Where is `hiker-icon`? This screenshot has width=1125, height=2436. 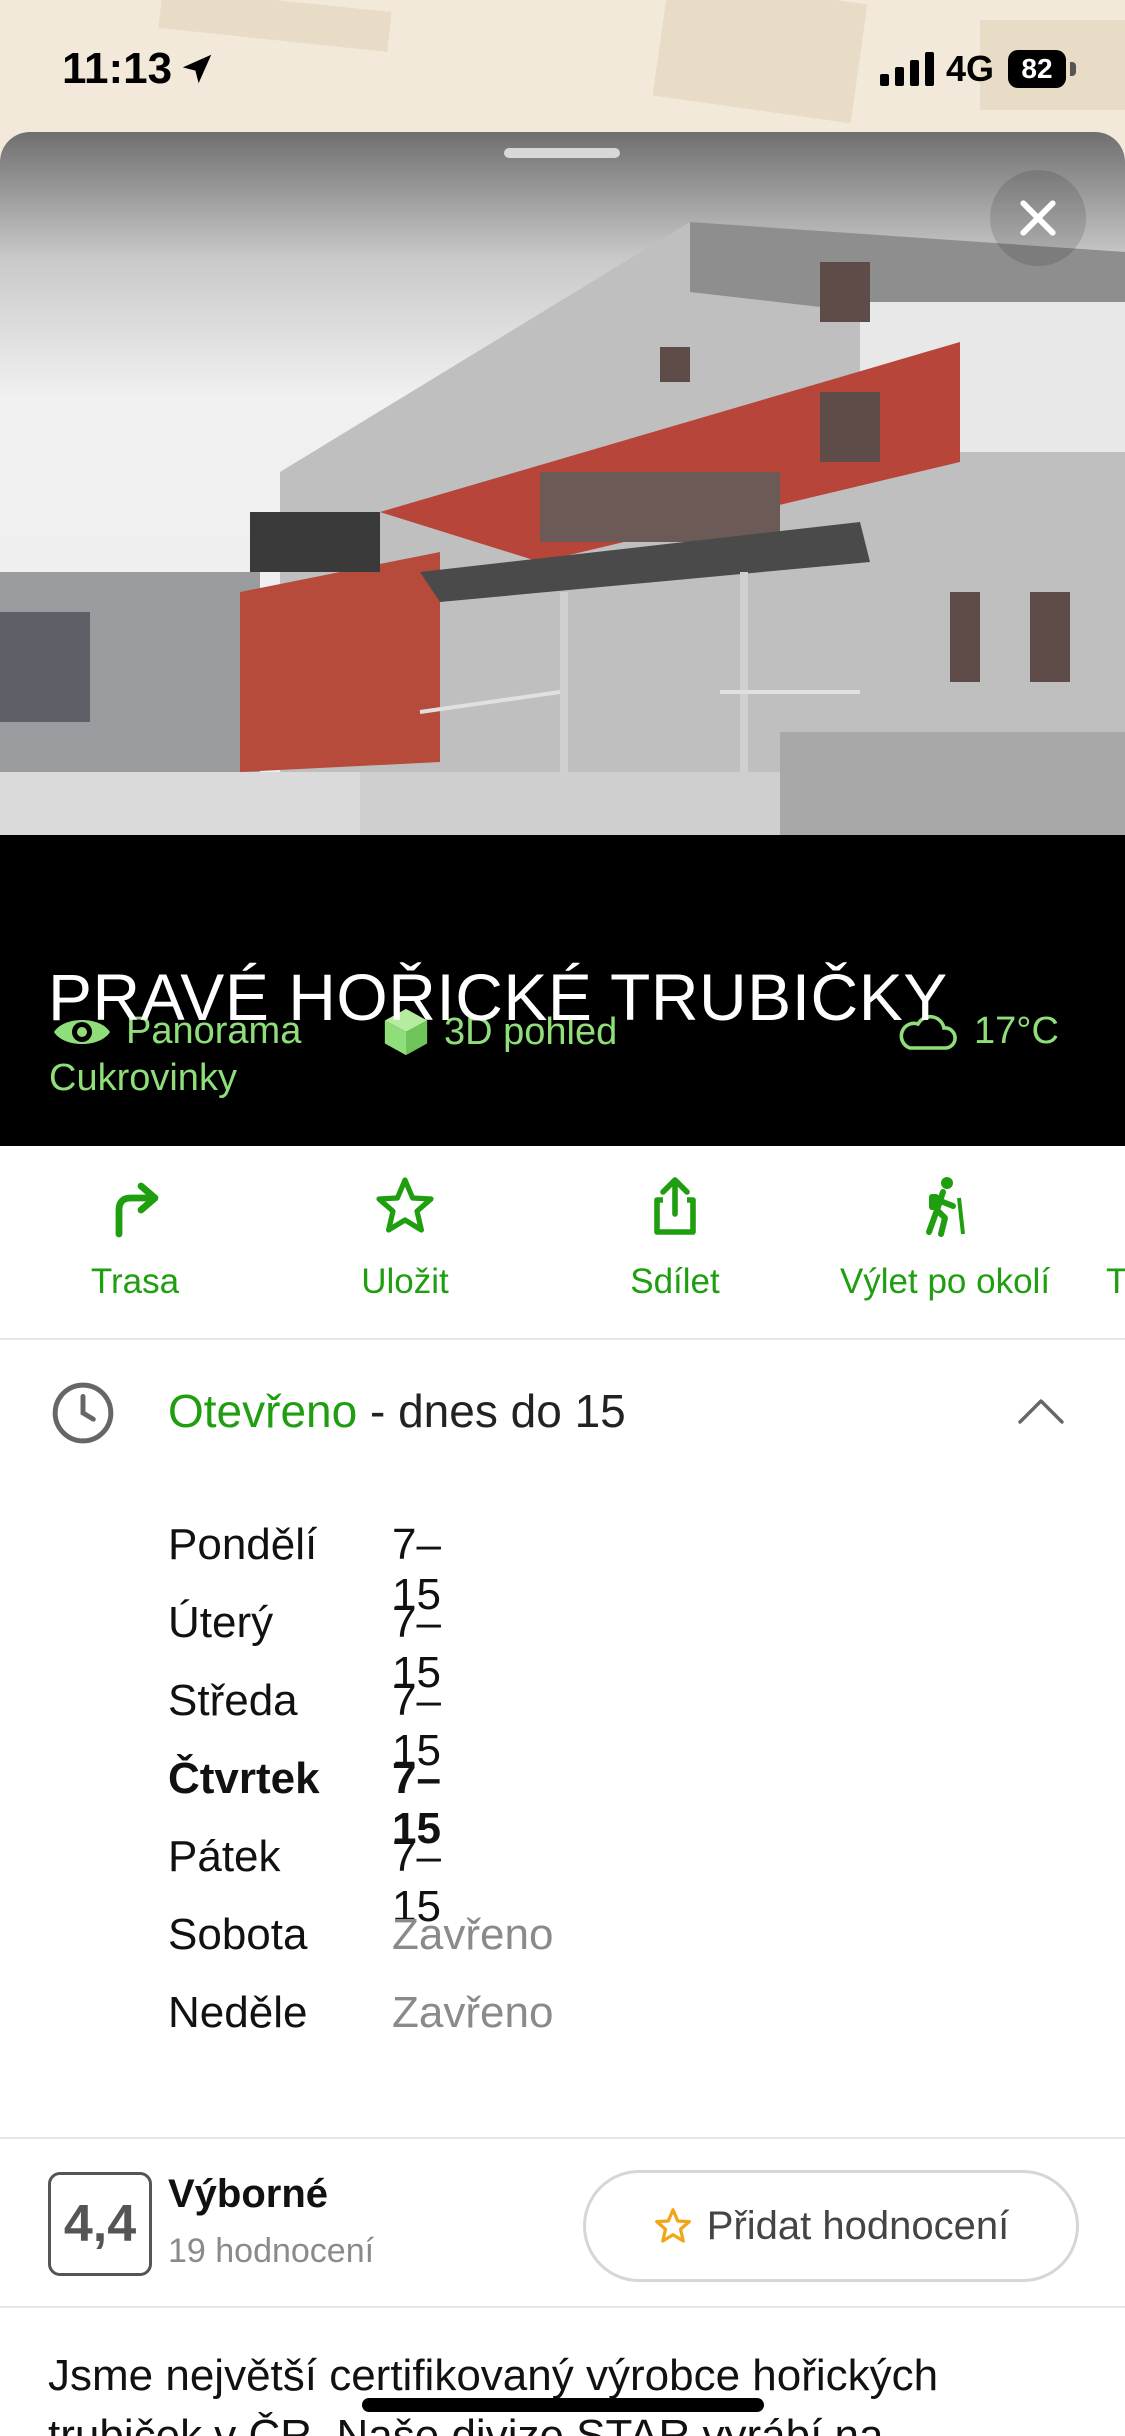
hiker-icon is located at coordinates (945, 1207).